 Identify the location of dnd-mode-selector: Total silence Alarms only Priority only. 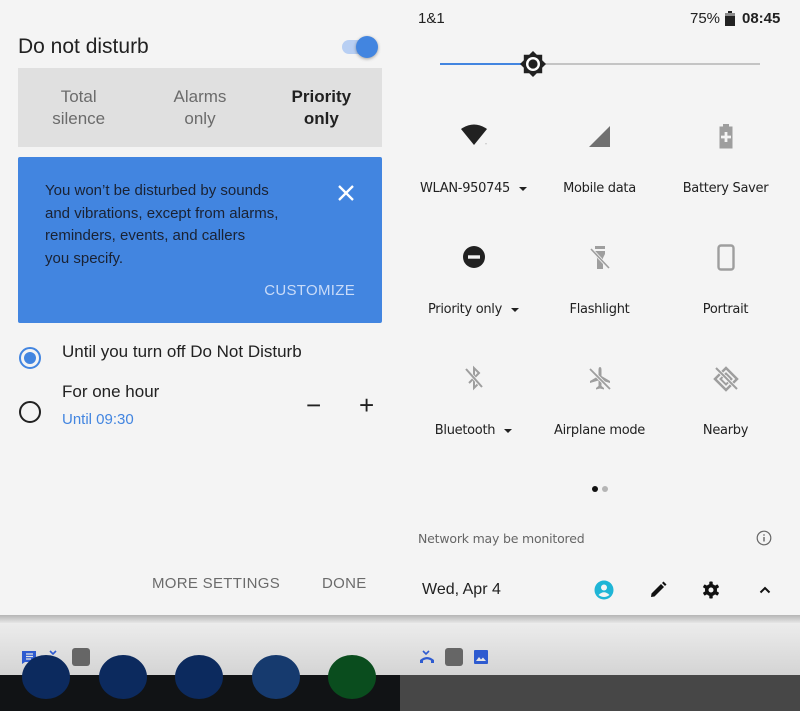
(200, 107).